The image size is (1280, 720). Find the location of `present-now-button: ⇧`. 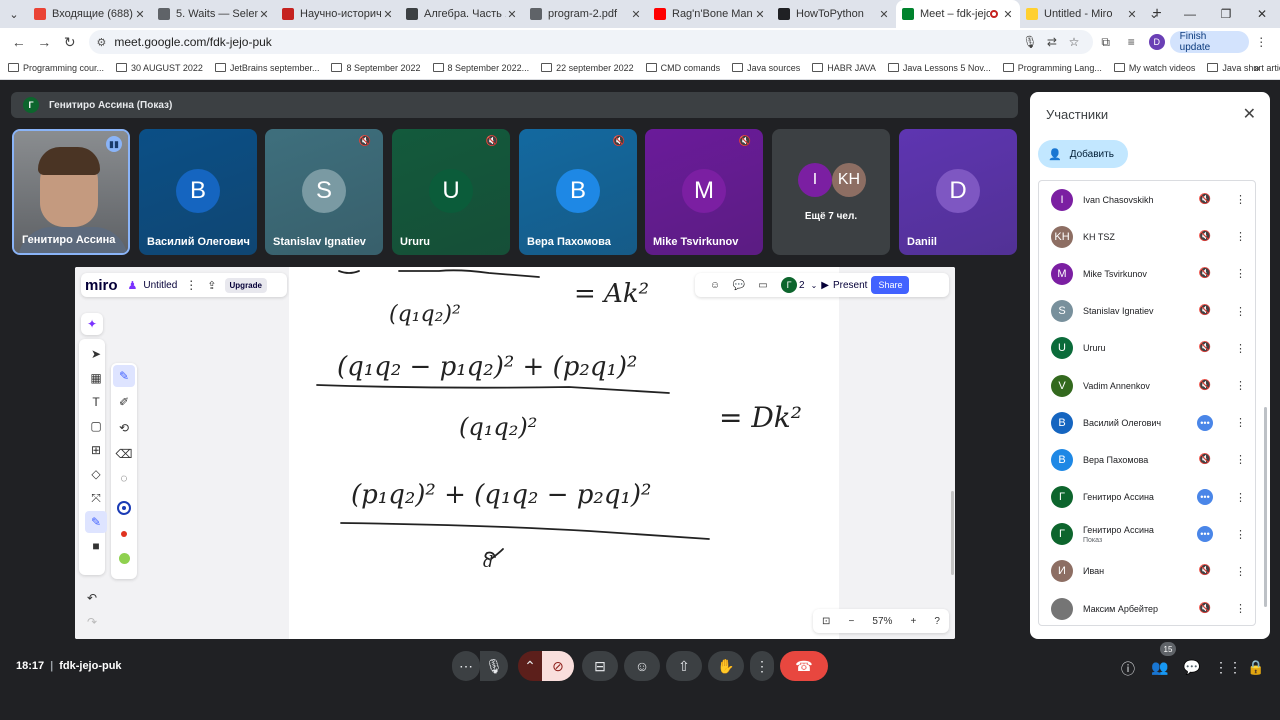

present-now-button: ⇧ is located at coordinates (684, 666).